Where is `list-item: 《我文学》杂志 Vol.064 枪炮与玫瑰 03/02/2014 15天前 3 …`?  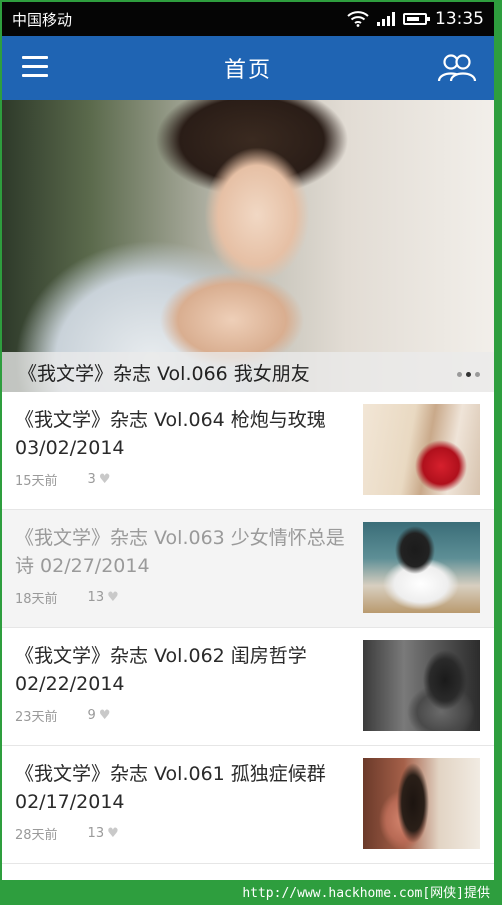
list-item: 《我文学》杂志 Vol.064 枪炮与玫瑰 03/02/2014 15天前 3 … is located at coordinates (248, 451).